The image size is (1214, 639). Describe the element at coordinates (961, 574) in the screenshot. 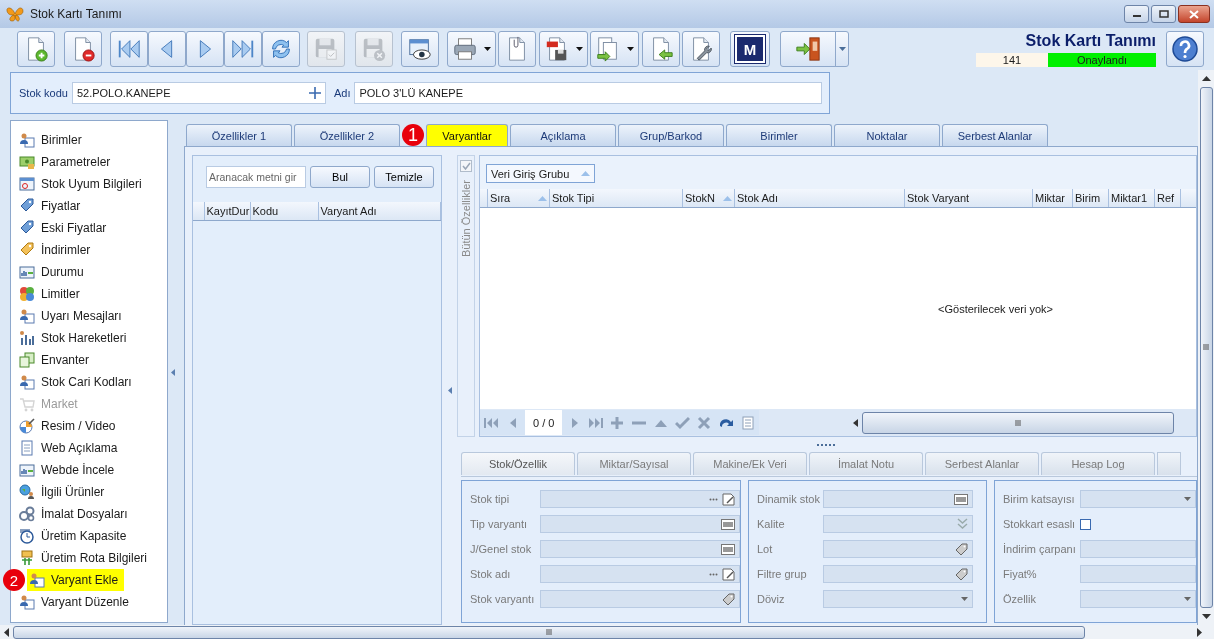

I see `tag-icon` at that location.